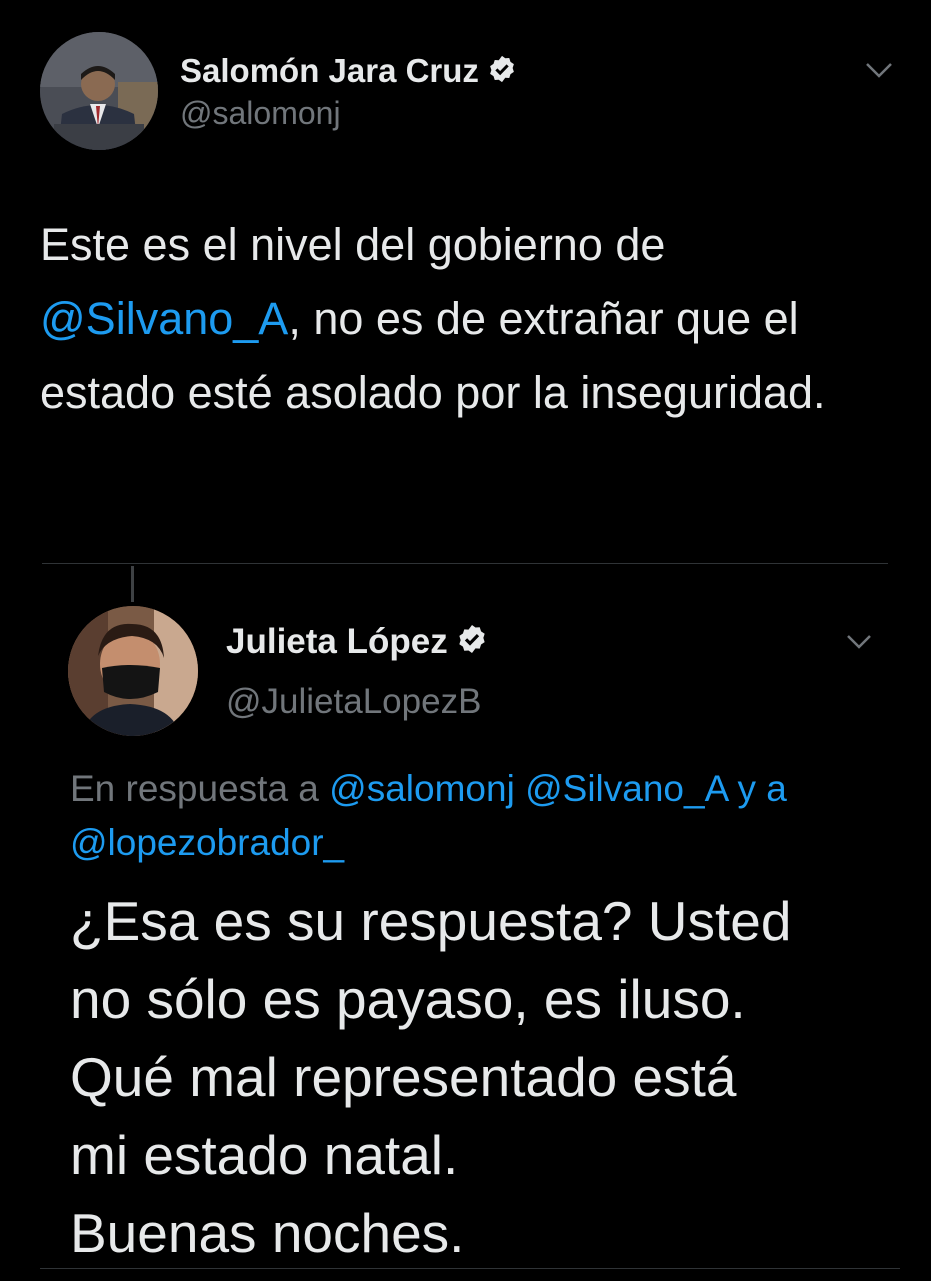  What do you see at coordinates (470, 1274) in the screenshot?
I see `bottom-divider` at bounding box center [470, 1274].